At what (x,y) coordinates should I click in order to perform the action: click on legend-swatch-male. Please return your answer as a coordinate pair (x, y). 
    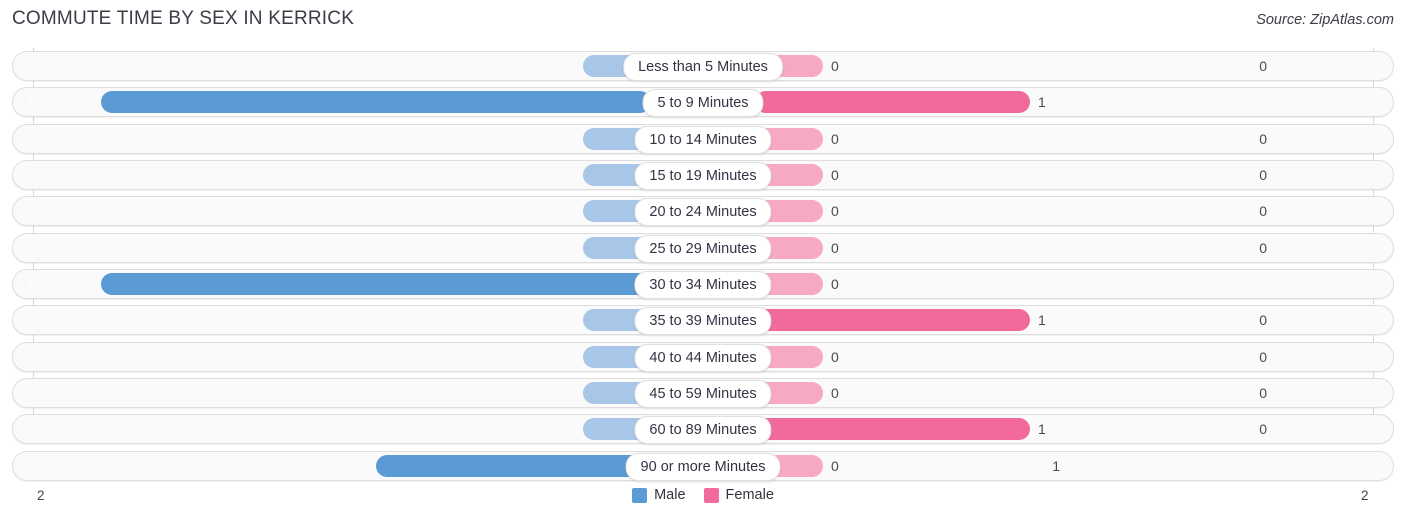
    Looking at the image, I should click on (640, 495).